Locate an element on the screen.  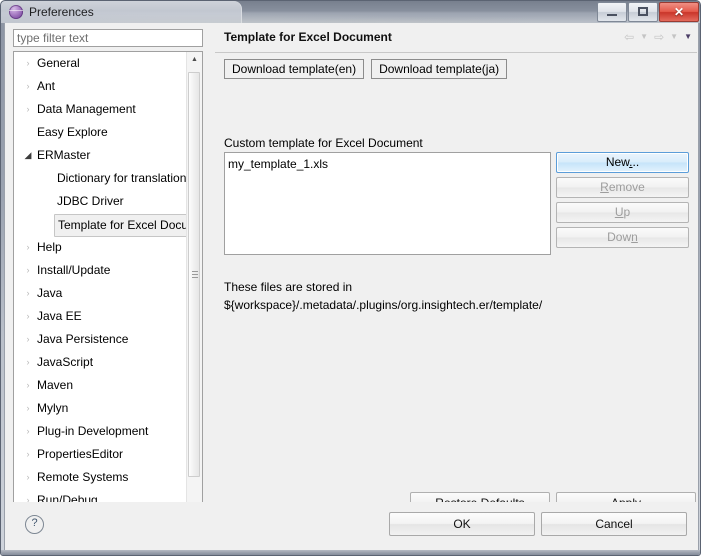
maximize-button is located at coordinates (643, 12).